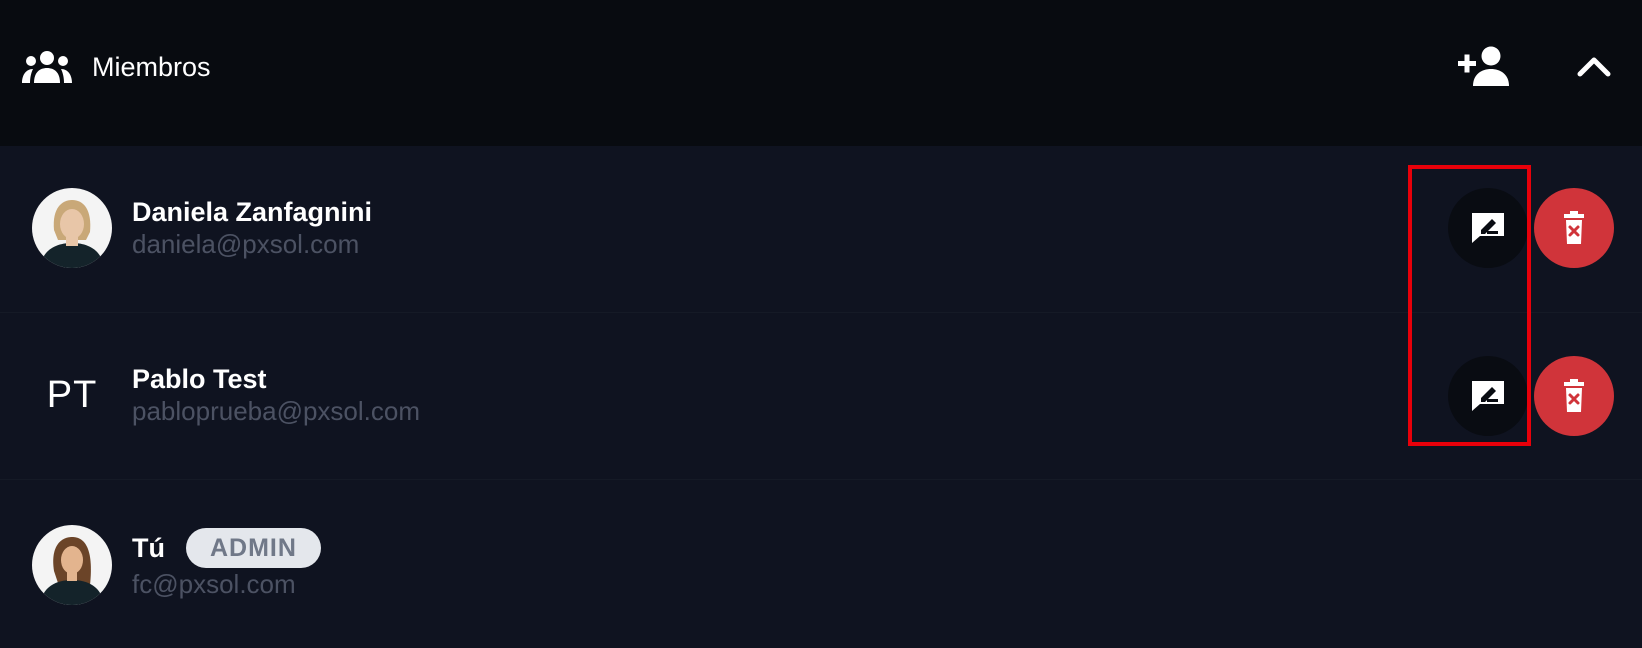 This screenshot has height=648, width=1642. What do you see at coordinates (151, 67) in the screenshot?
I see `page-title: Miembros` at bounding box center [151, 67].